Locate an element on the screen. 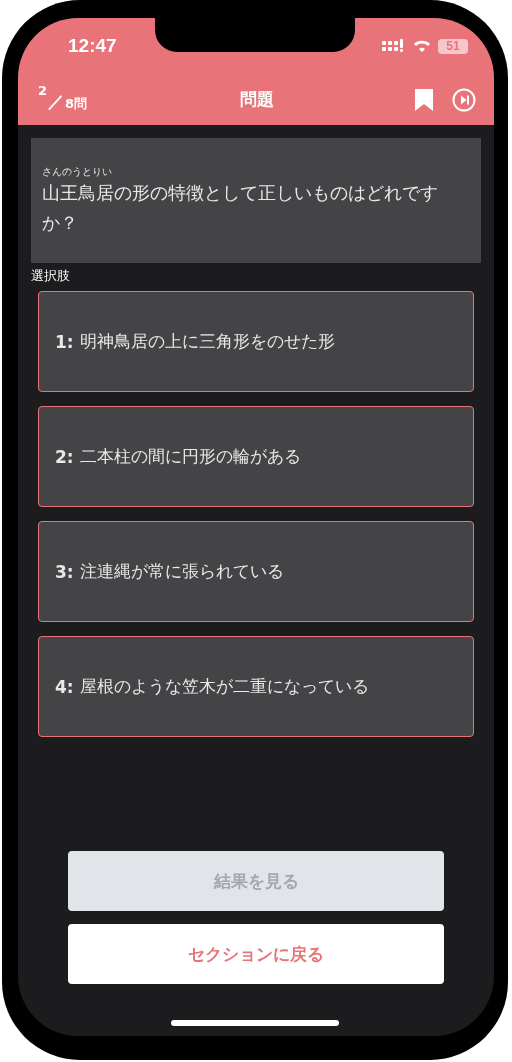 Image resolution: width=512 pixels, height=1062 pixels. question-text: 山王鳥居の形の特徴として正しいものはどれですか？ is located at coordinates (240, 208).